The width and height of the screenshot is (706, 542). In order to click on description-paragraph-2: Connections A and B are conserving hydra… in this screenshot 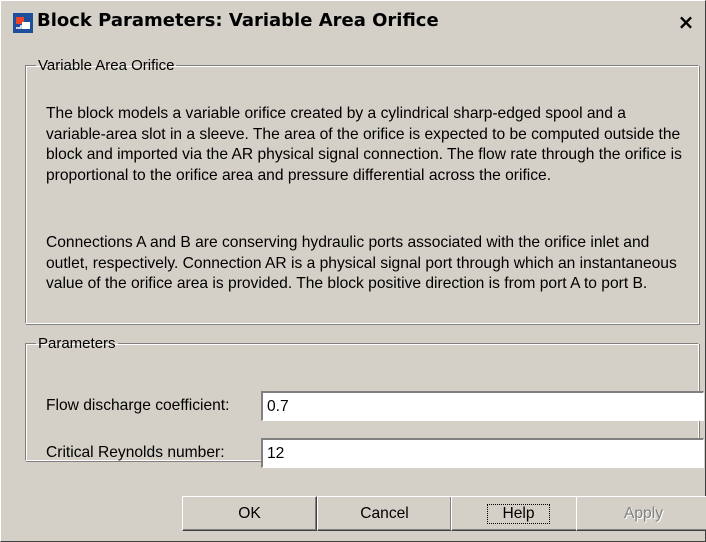, I will do `click(361, 263)`.